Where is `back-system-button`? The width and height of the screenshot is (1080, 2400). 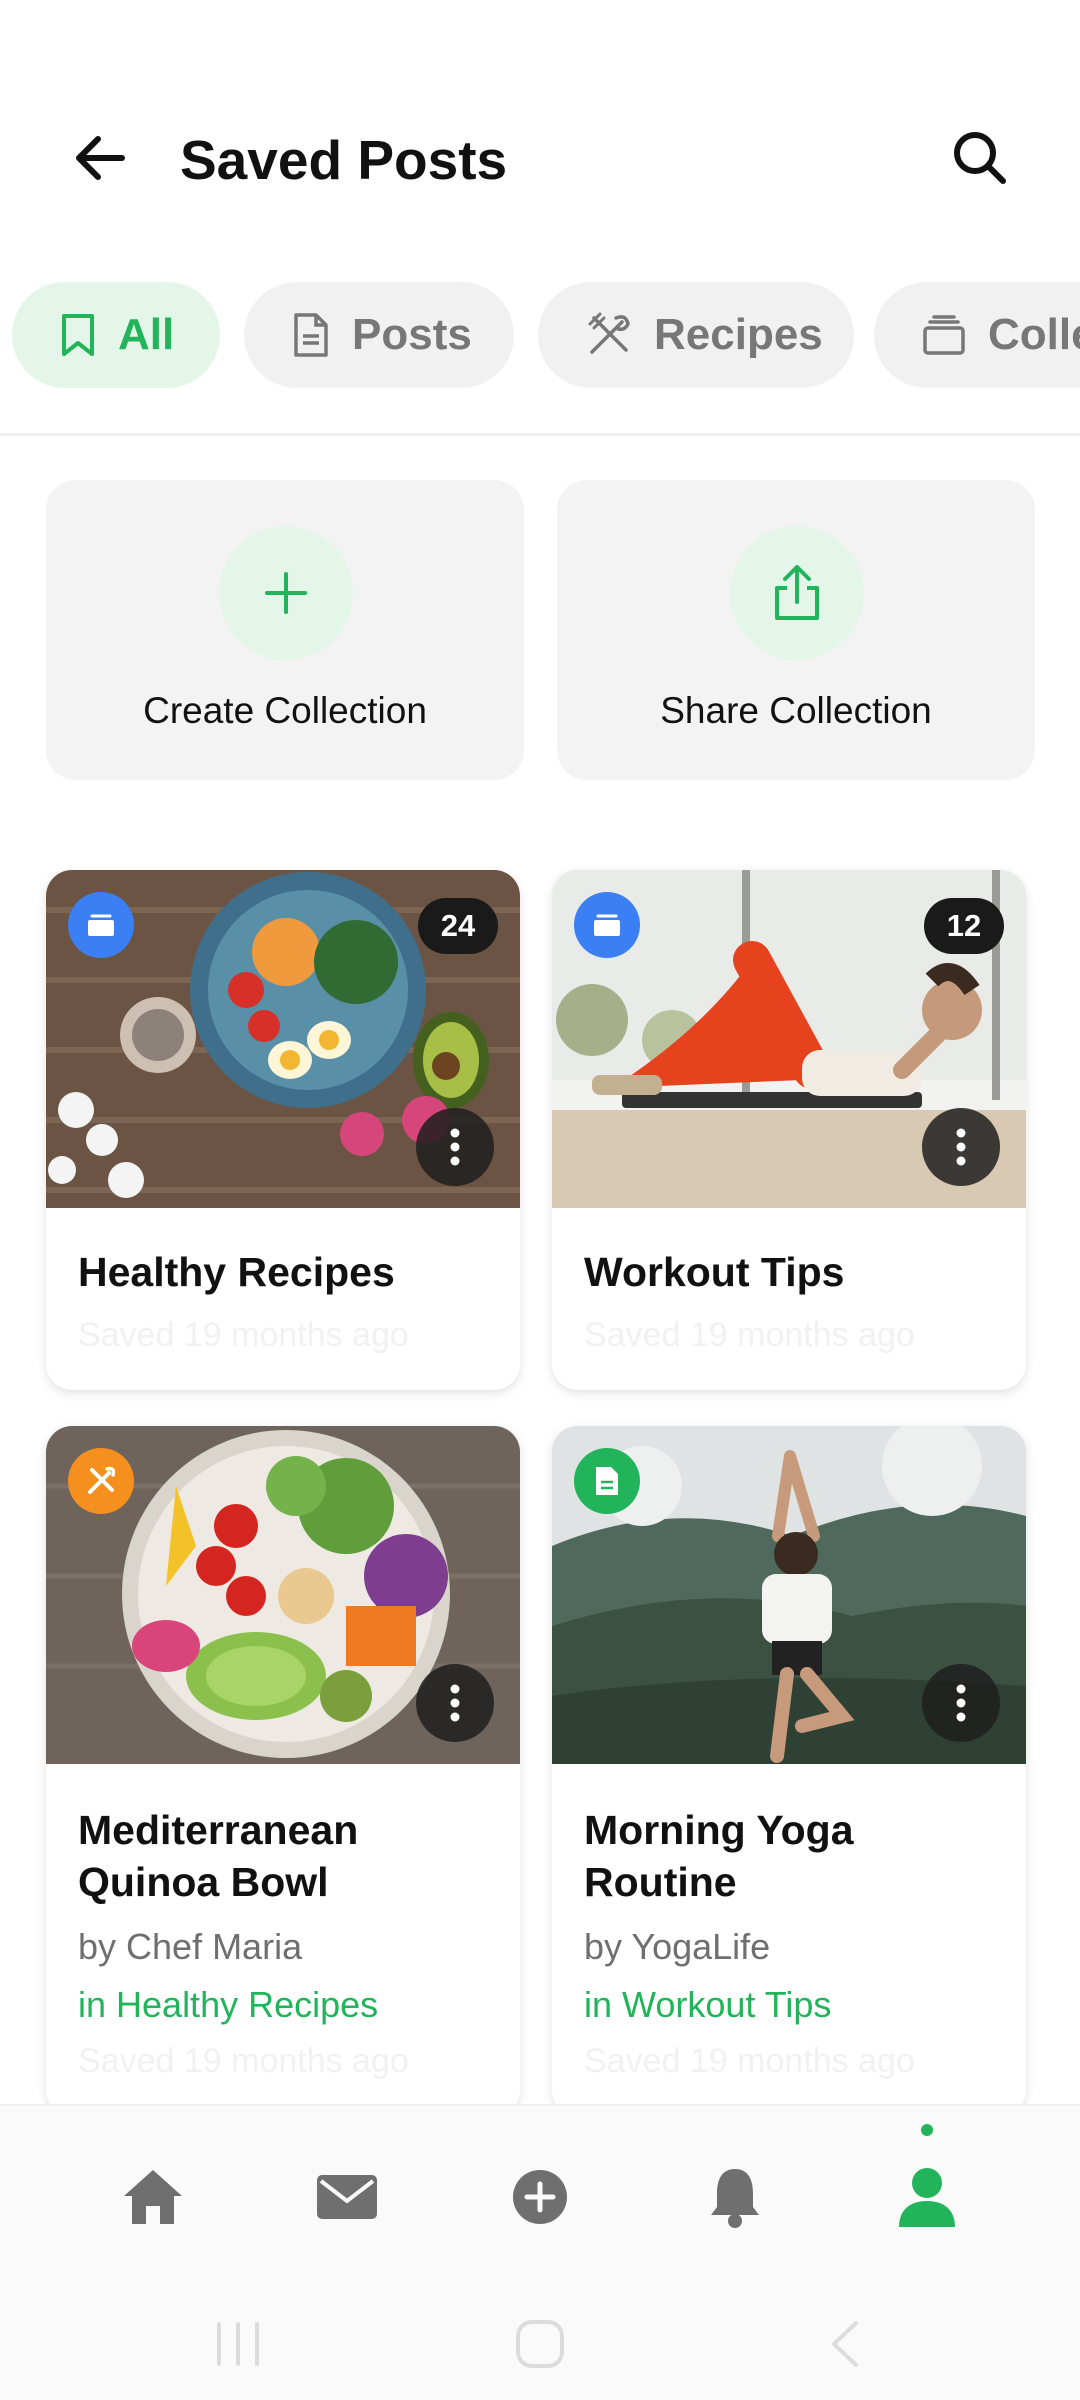
back-system-button is located at coordinates (844, 2344).